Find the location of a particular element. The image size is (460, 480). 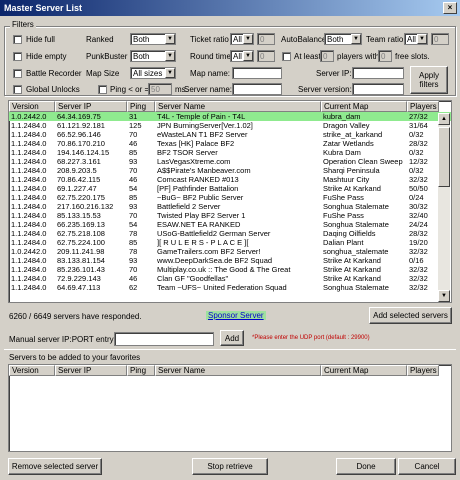

team-ratio-select: All ▼ is located at coordinates (416, 39).